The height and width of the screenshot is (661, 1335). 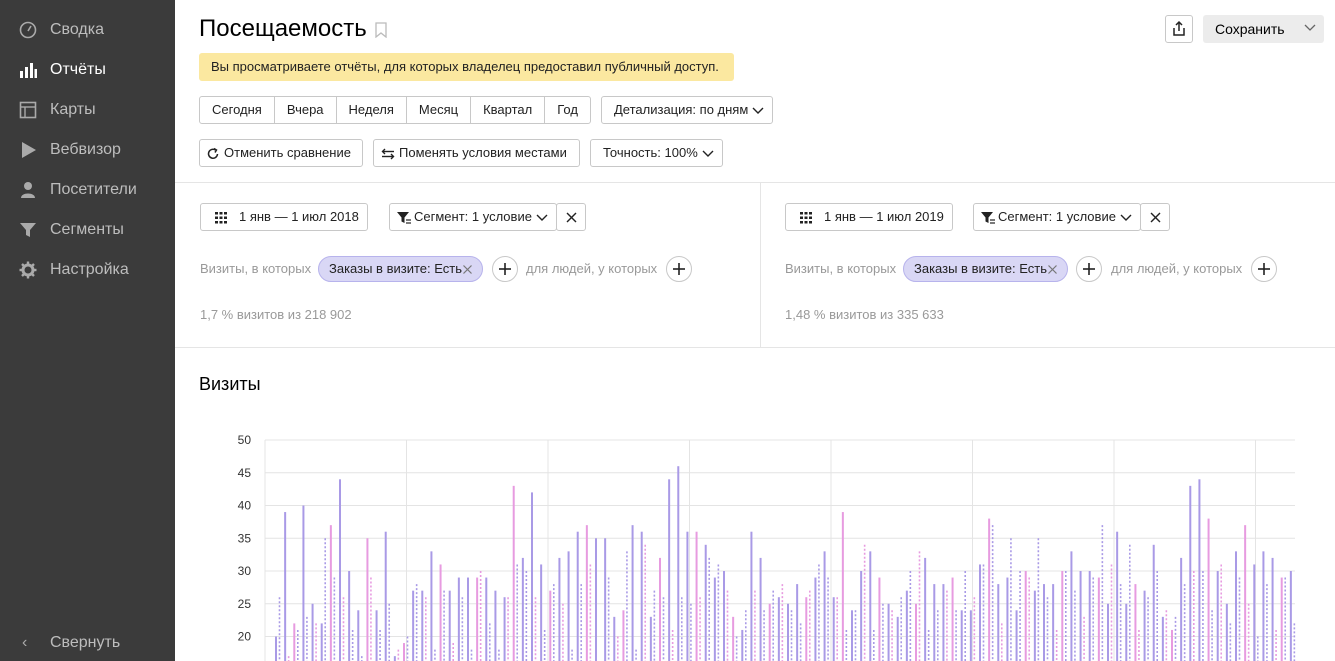 I want to click on sidebar-item-segments: Сегменты, so click(x=87, y=230).